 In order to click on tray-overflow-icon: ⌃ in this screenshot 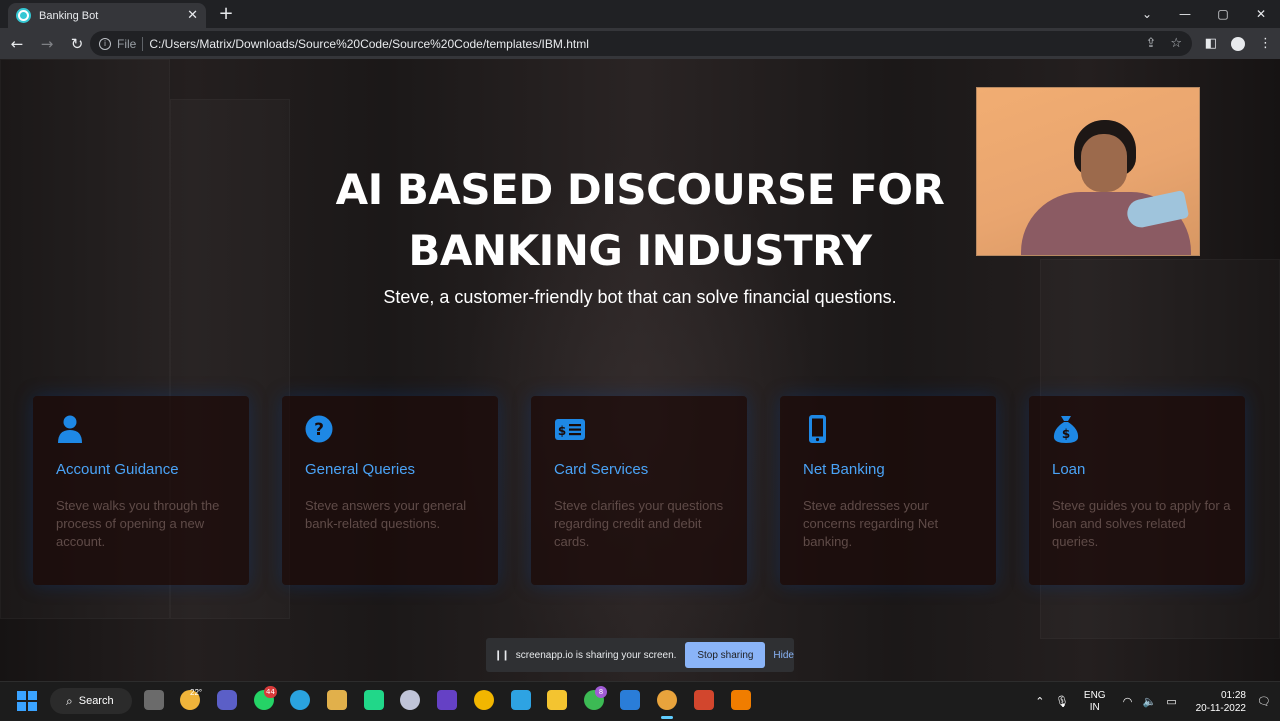, I will do `click(1040, 701)`.